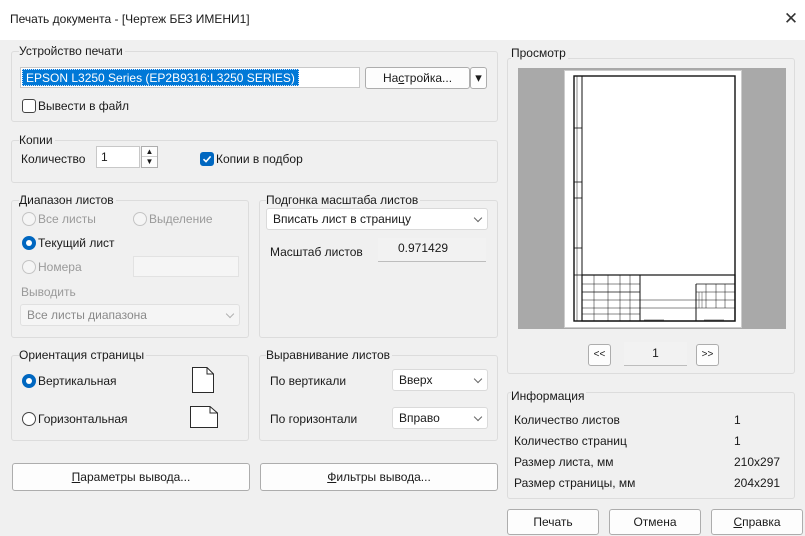 The width and height of the screenshot is (805, 536). I want to click on range-output-select: Все листы диапазона, so click(130, 315).